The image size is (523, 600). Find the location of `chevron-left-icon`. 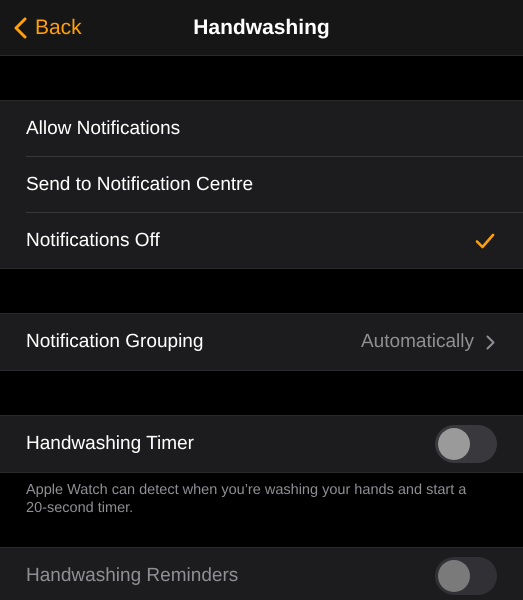

chevron-left-icon is located at coordinates (20, 27).